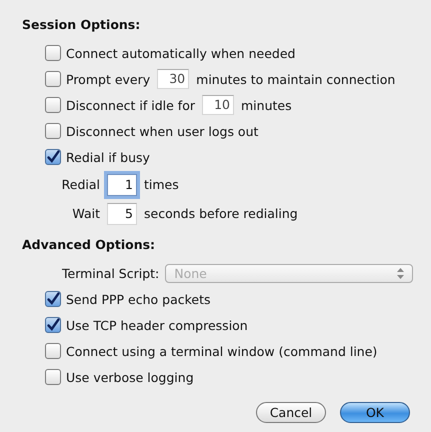 The width and height of the screenshot is (431, 432). What do you see at coordinates (291, 412) in the screenshot?
I see `cancel-button: Cancel` at bounding box center [291, 412].